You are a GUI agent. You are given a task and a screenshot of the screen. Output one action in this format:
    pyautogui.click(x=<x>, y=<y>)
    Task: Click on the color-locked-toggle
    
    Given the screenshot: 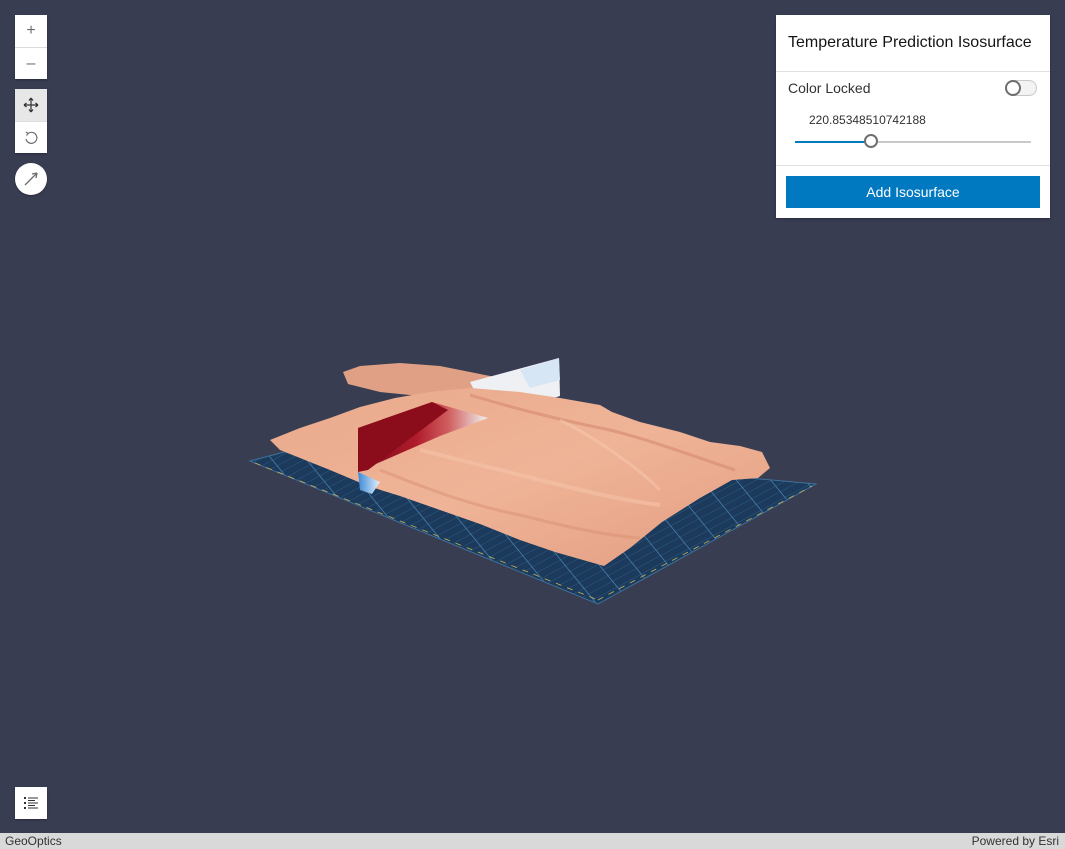 What is the action you would take?
    pyautogui.click(x=1021, y=88)
    